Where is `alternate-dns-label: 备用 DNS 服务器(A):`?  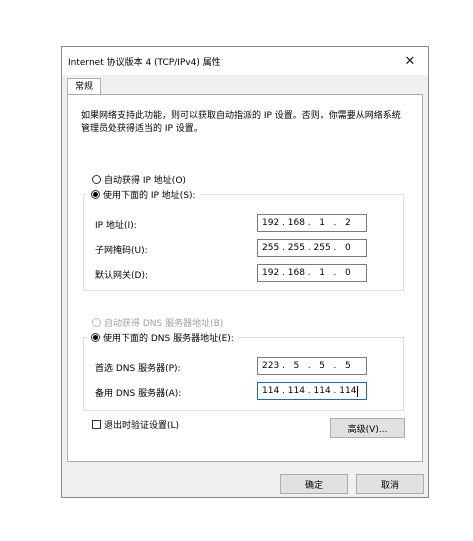 alternate-dns-label: 备用 DNS 服务器(A): is located at coordinates (138, 394).